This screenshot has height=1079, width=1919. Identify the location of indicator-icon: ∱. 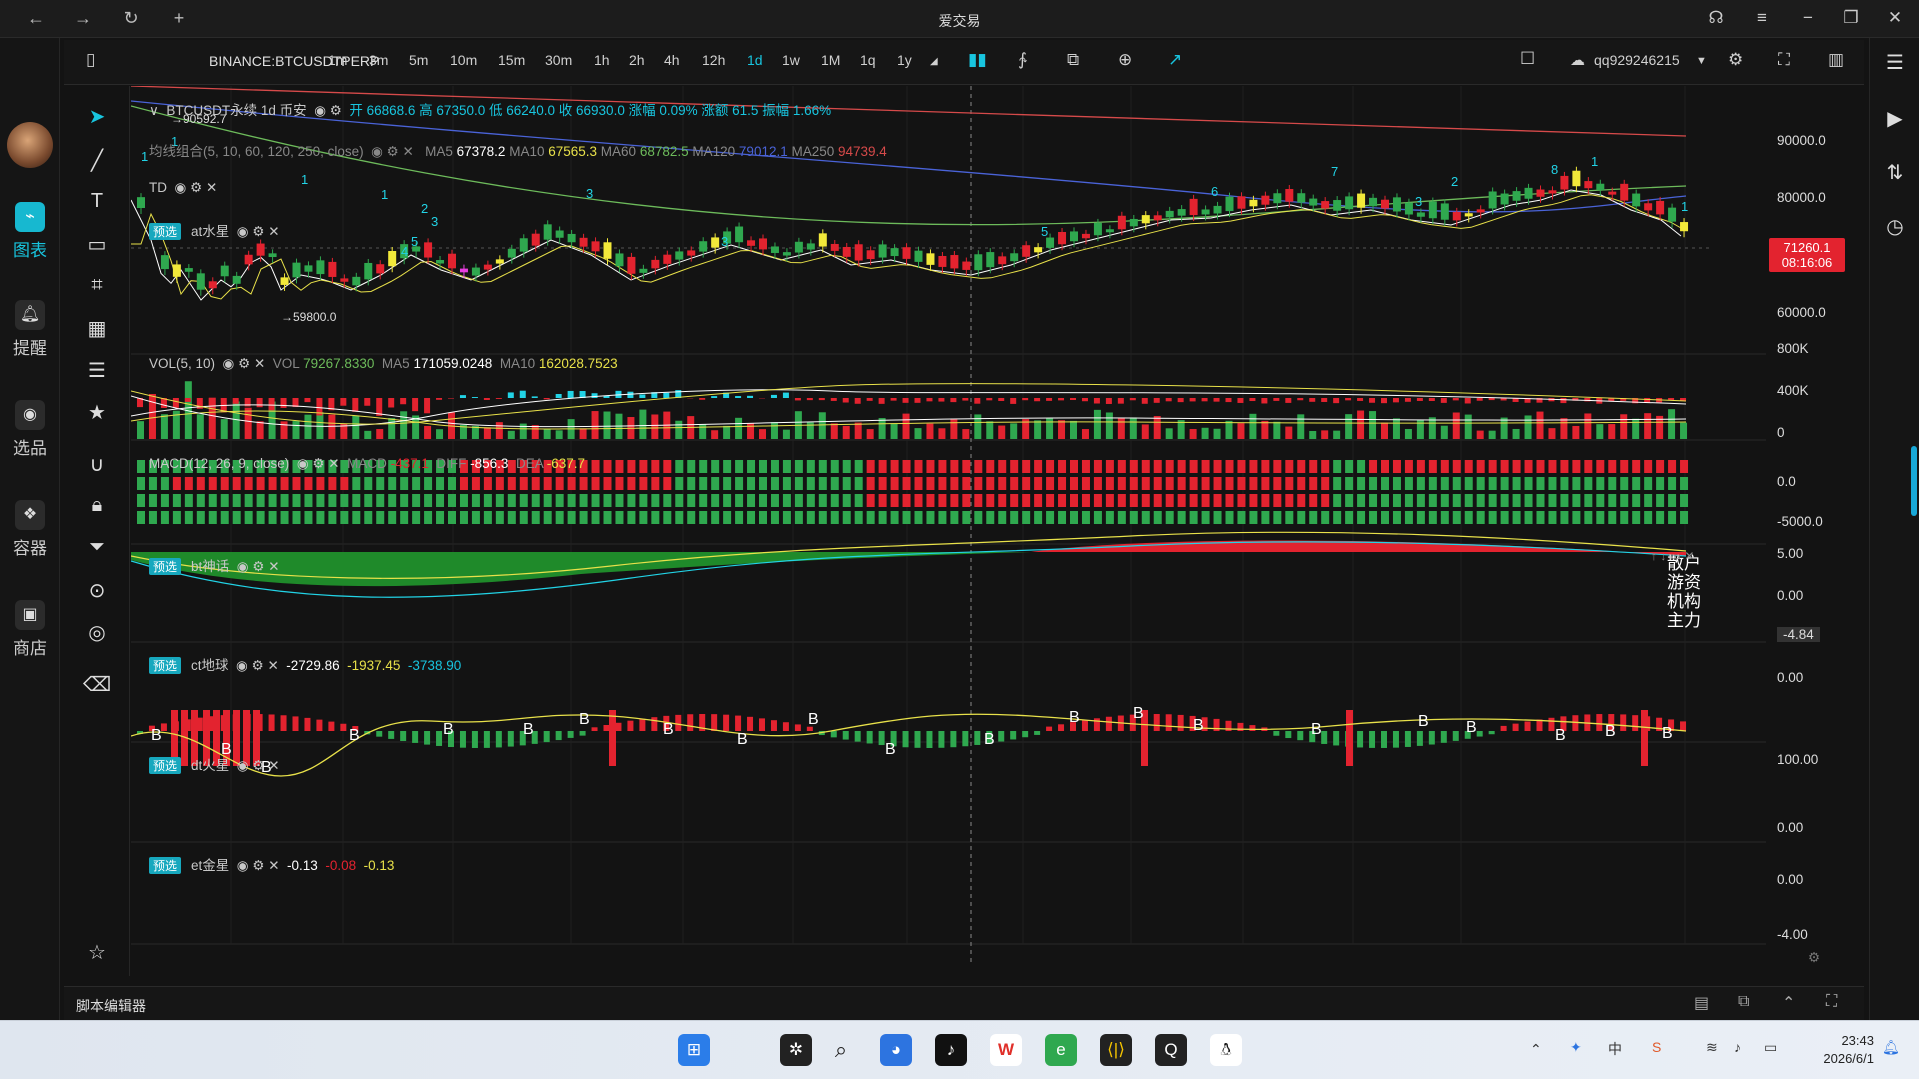
(1022, 60).